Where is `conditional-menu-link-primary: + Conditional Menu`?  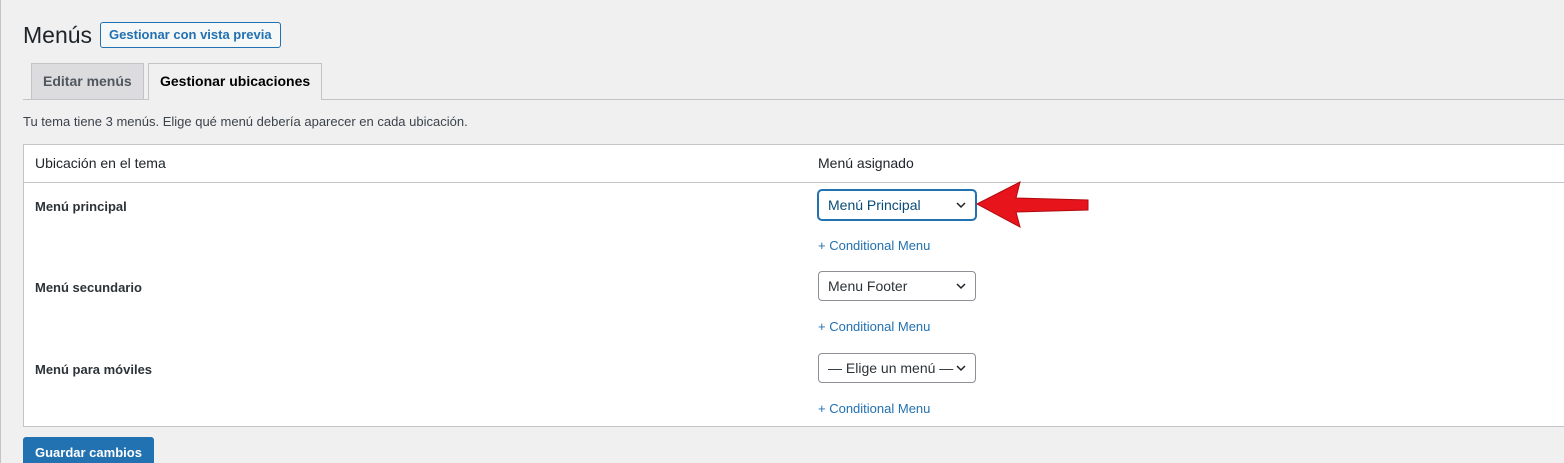 conditional-menu-link-primary: + Conditional Menu is located at coordinates (874, 245).